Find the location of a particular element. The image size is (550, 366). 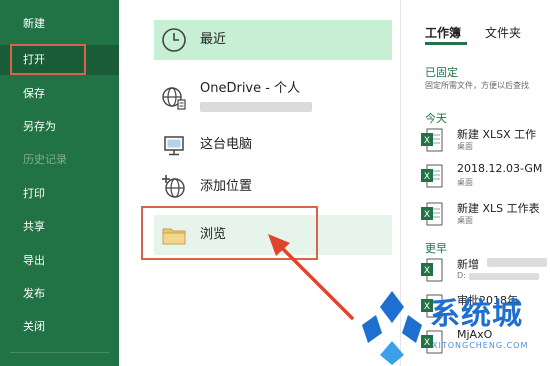

watermark-text: 系统城 is located at coordinates (476, 314).